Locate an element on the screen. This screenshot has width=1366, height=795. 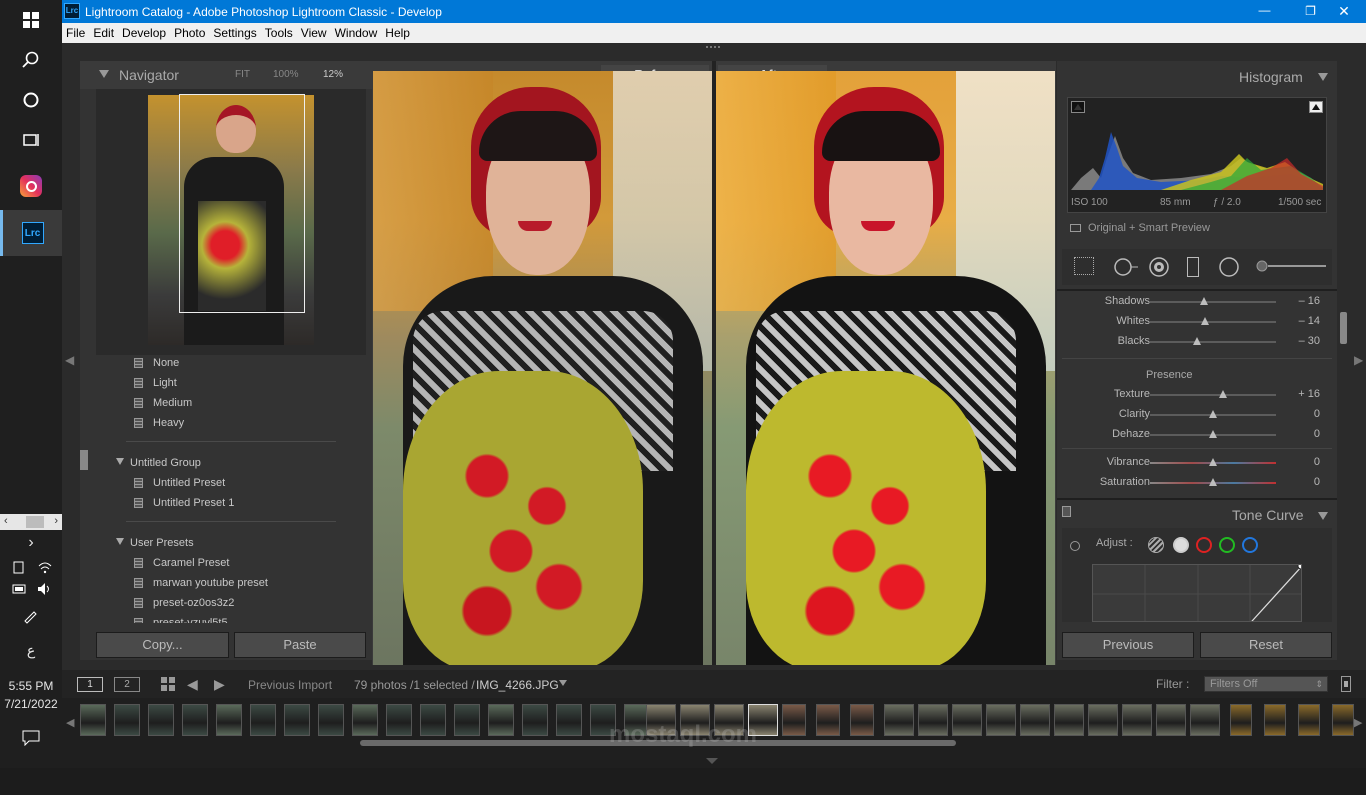
taskbar-scrollbar: ‹ › is located at coordinates (31, 522).